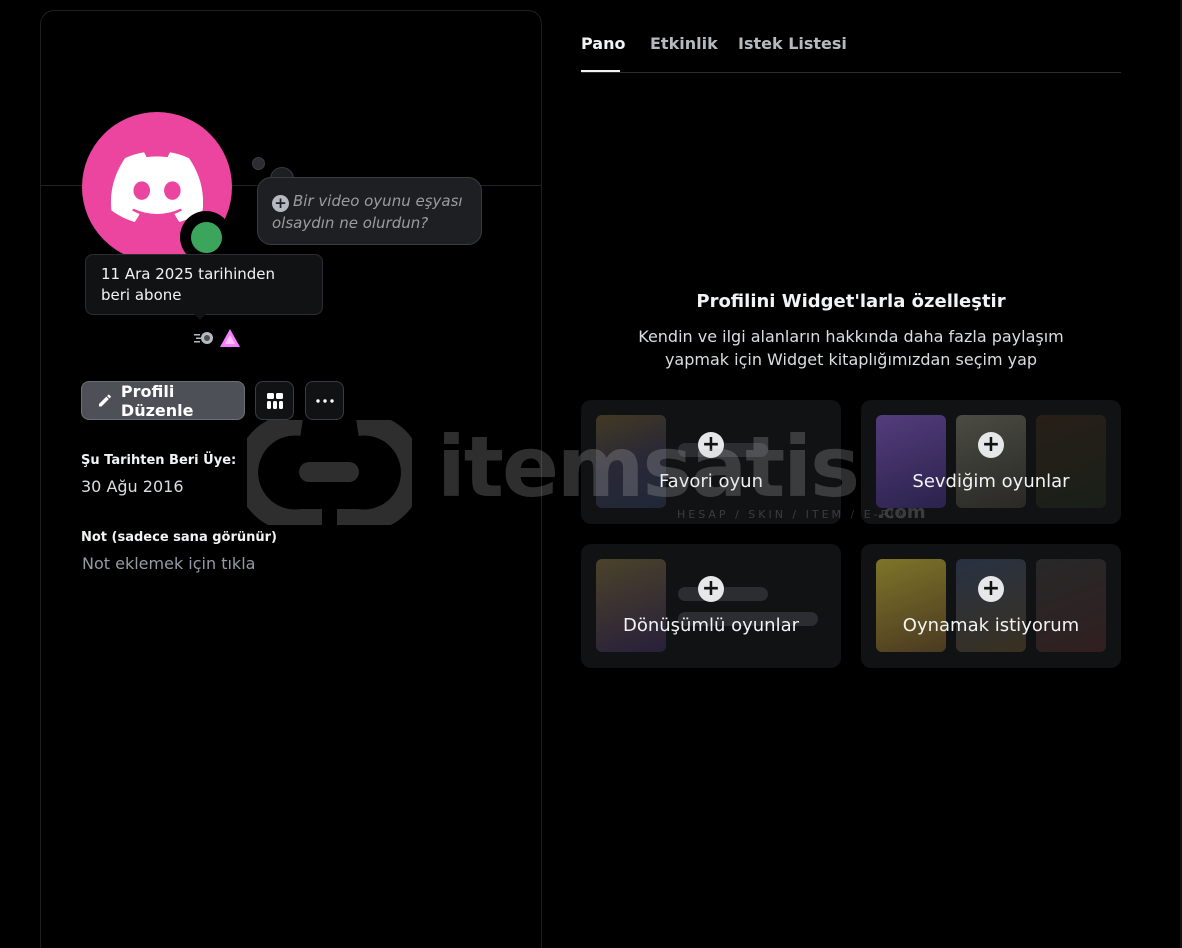 This screenshot has width=1182, height=948. I want to click on more-options-button, so click(324, 400).